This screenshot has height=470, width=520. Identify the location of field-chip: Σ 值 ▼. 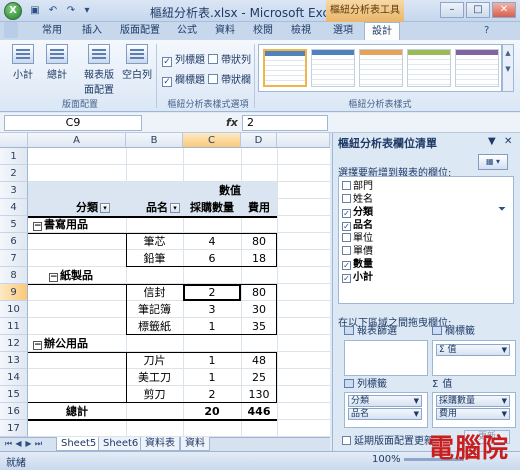
(473, 350).